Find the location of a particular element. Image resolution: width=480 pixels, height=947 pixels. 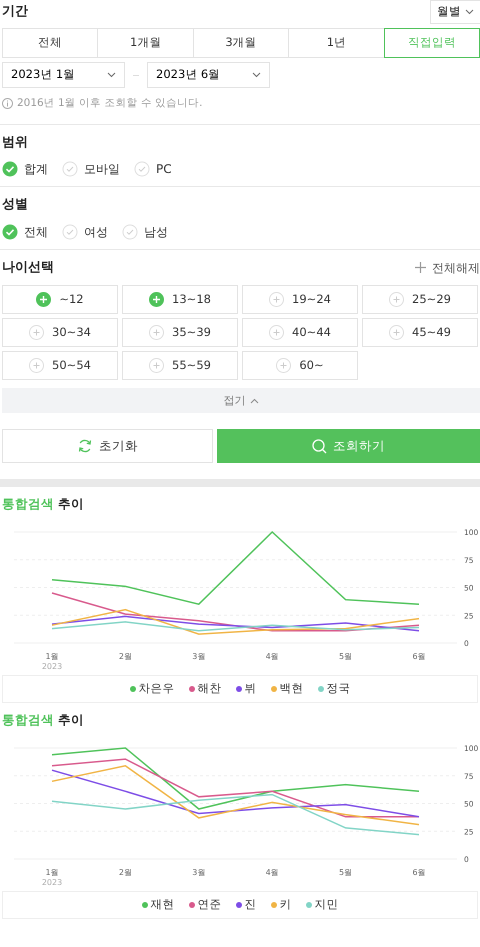

section-title: 성별 is located at coordinates (15, 205).